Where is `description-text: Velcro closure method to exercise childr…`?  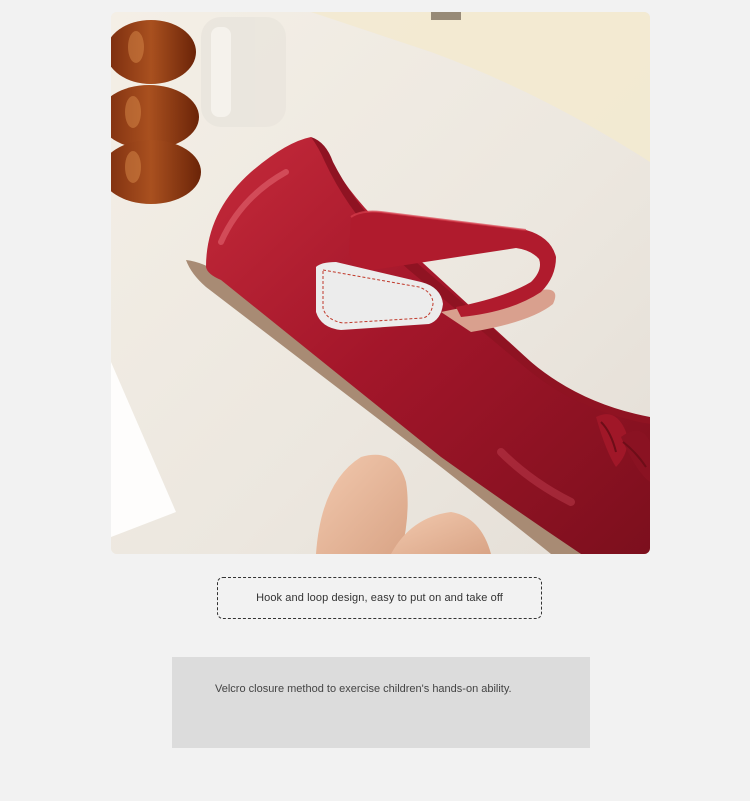
description-text: Velcro closure method to exercise childr… is located at coordinates (363, 689).